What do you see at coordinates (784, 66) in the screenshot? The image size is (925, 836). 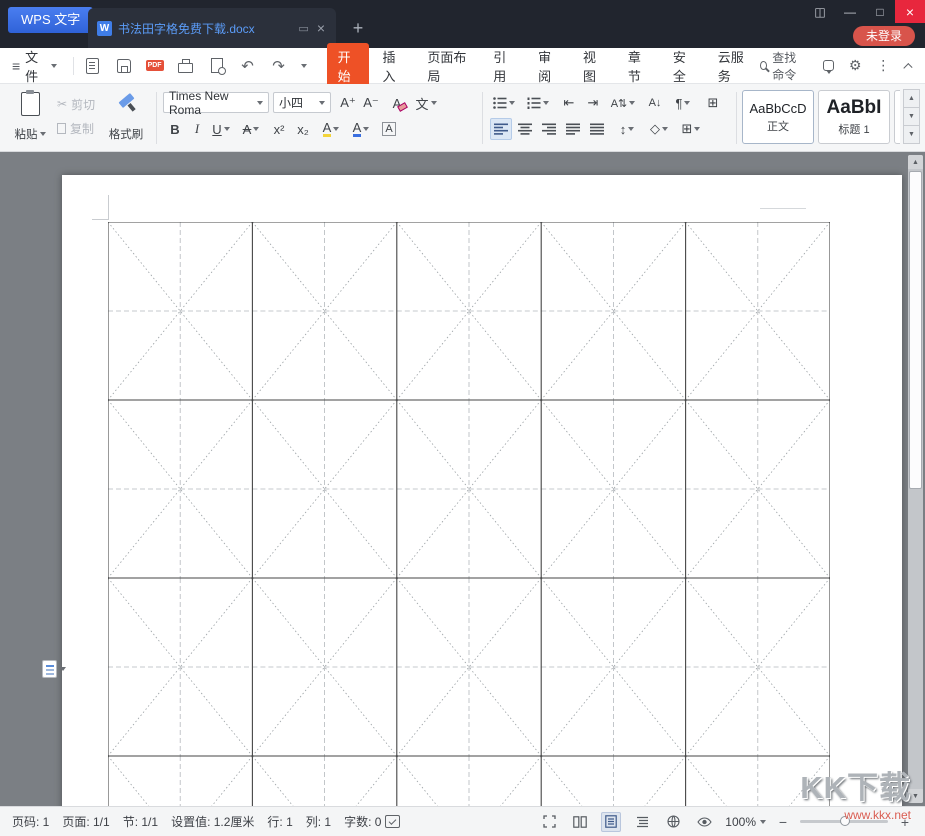 I see `find-command: 查找命令` at bounding box center [784, 66].